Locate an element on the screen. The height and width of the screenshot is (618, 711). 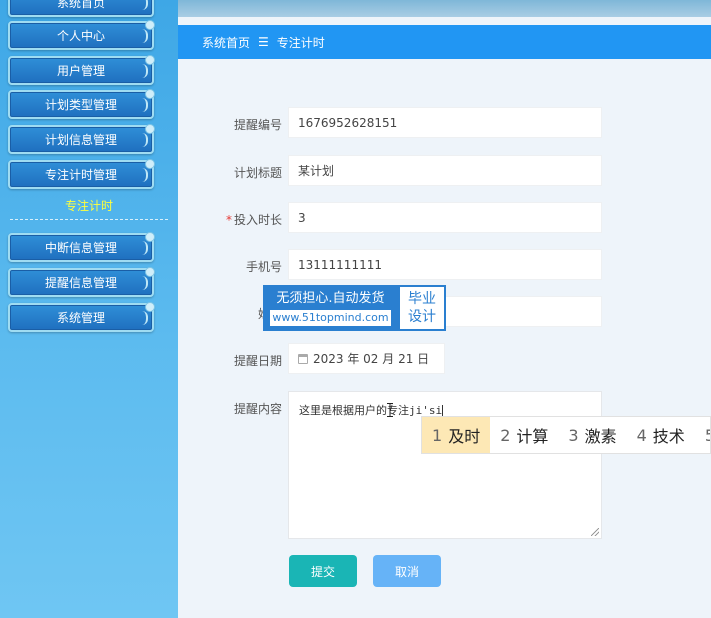
text-cursor-icon is located at coordinates (390, 410).